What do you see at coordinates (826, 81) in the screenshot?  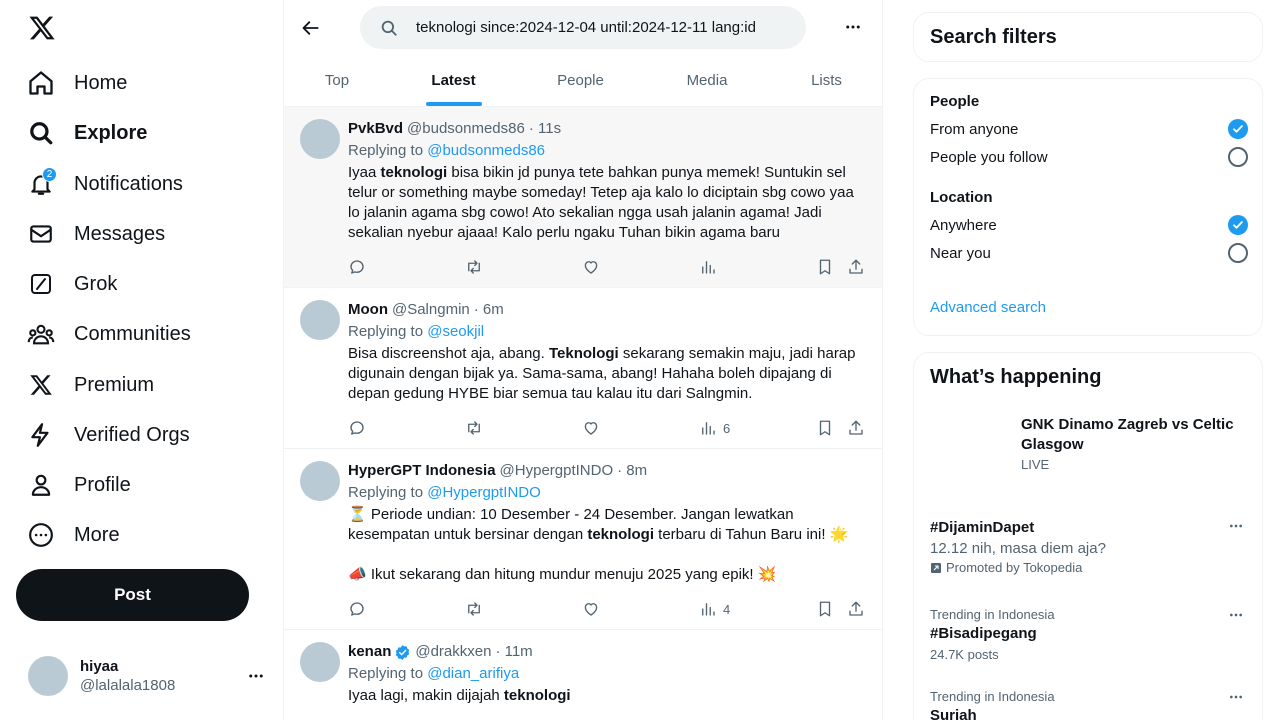 I see `tab-lists: Lists` at bounding box center [826, 81].